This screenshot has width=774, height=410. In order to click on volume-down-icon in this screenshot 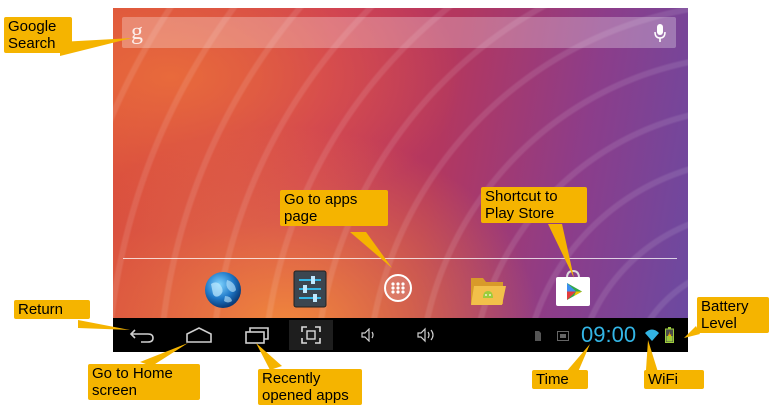, I will do `click(369, 335)`.